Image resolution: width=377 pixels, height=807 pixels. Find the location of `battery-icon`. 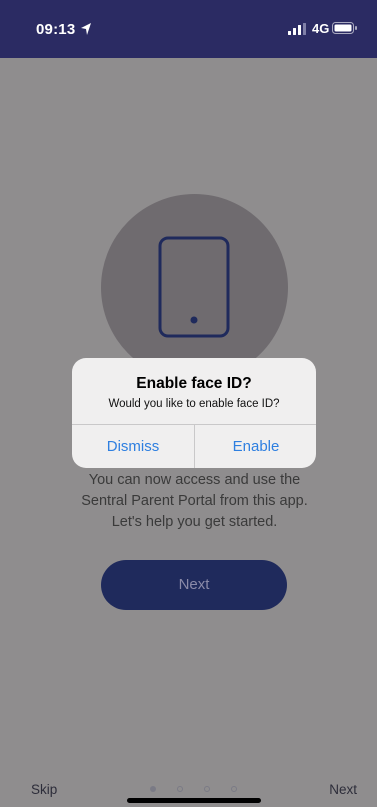

battery-icon is located at coordinates (344, 28).